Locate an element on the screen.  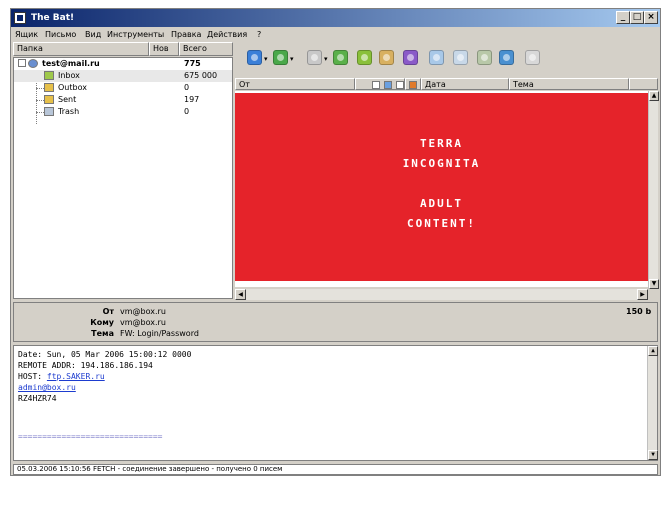
column-total: Всего is located at coordinates (206, 49).